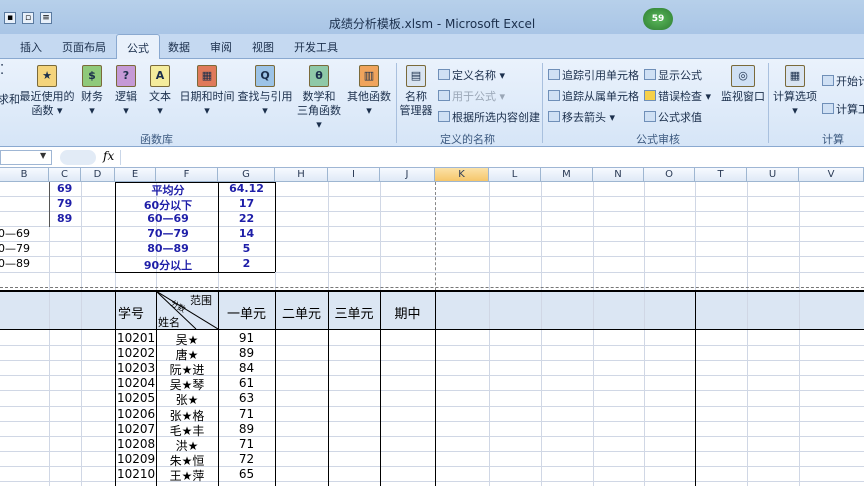 The width and height of the screenshot is (864, 486). I want to click on student-id: 10204, so click(136, 383).